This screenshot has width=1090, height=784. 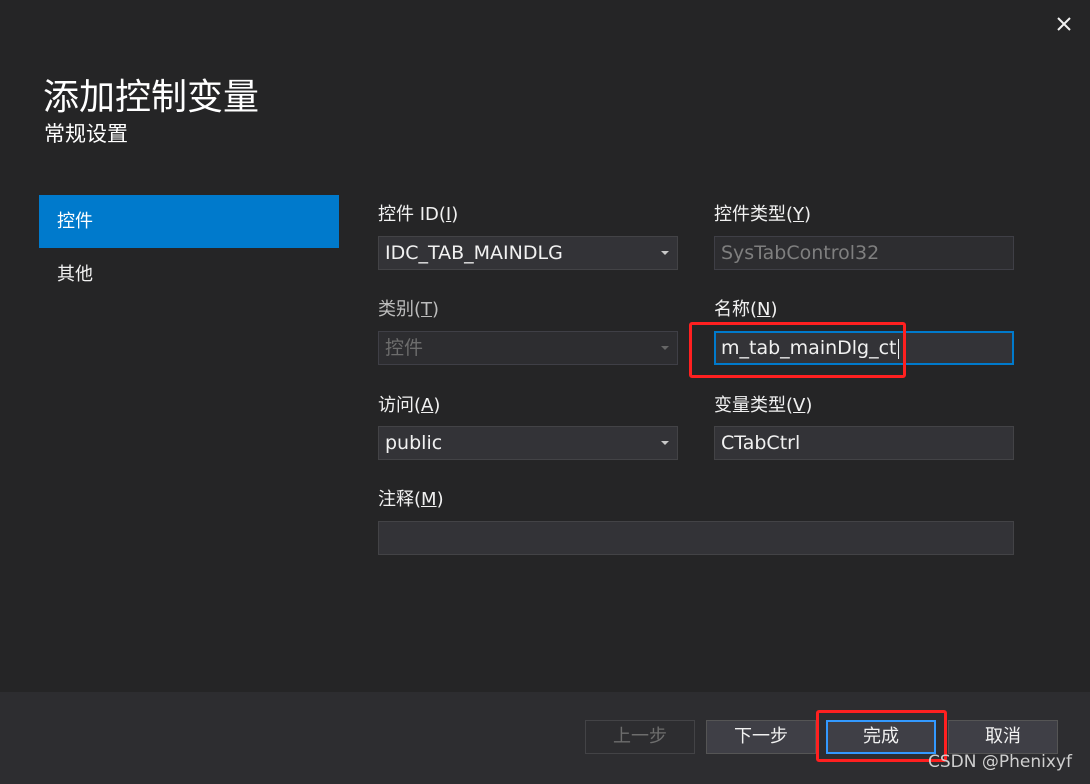 I want to click on category-value: 控件, so click(x=404, y=348).